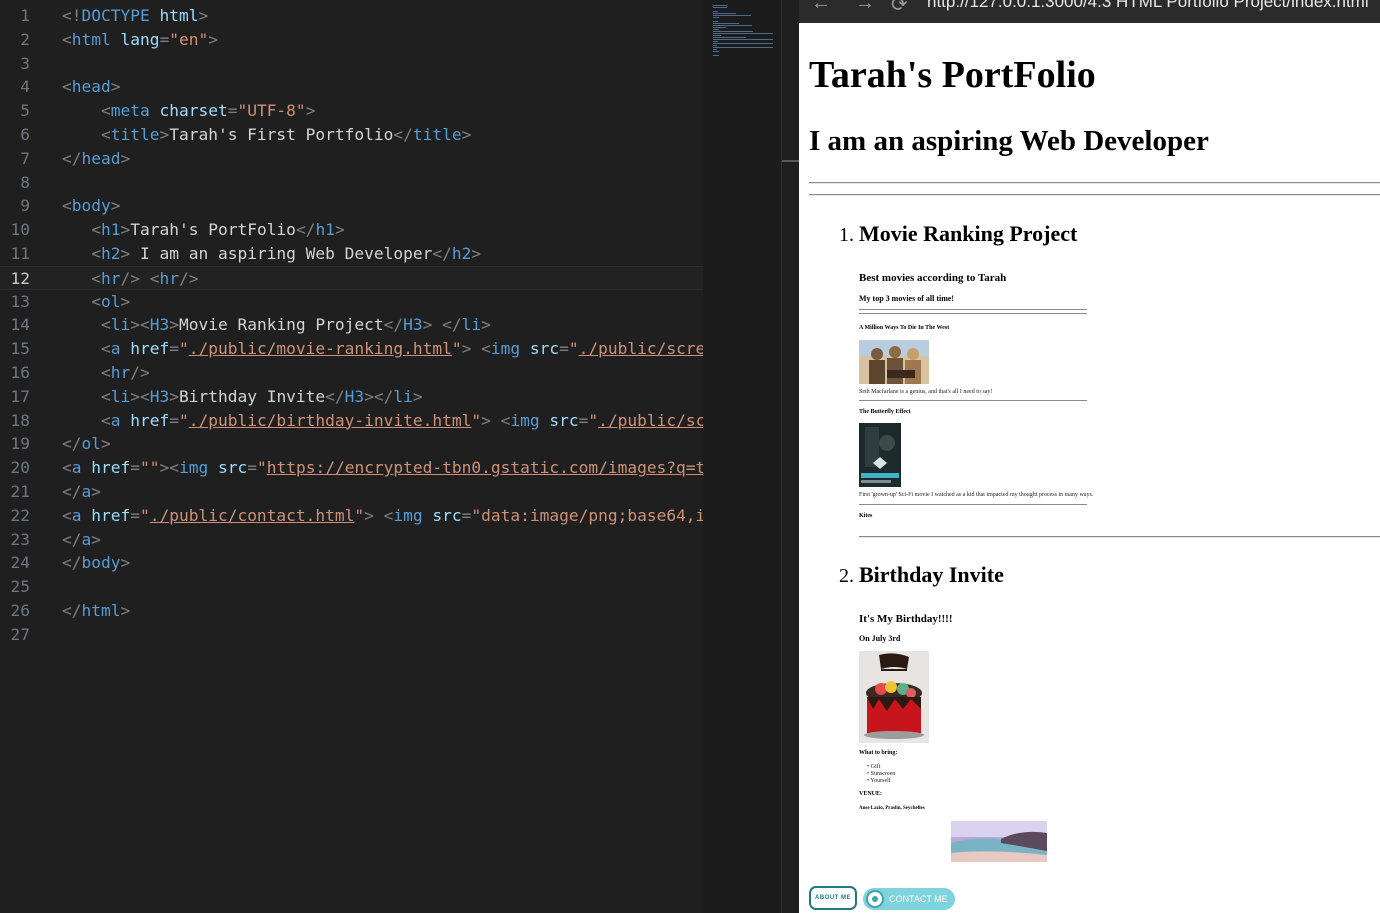 This screenshot has width=1380, height=913. Describe the element at coordinates (466, 349) in the screenshot. I see `code-token: >` at that location.